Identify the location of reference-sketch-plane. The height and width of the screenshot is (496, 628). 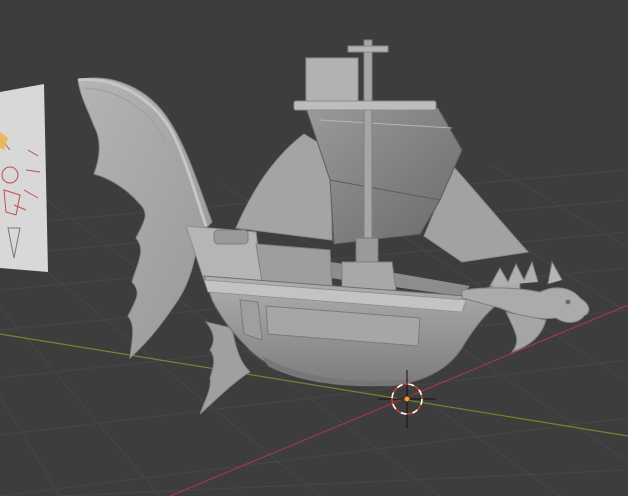
(24, 178).